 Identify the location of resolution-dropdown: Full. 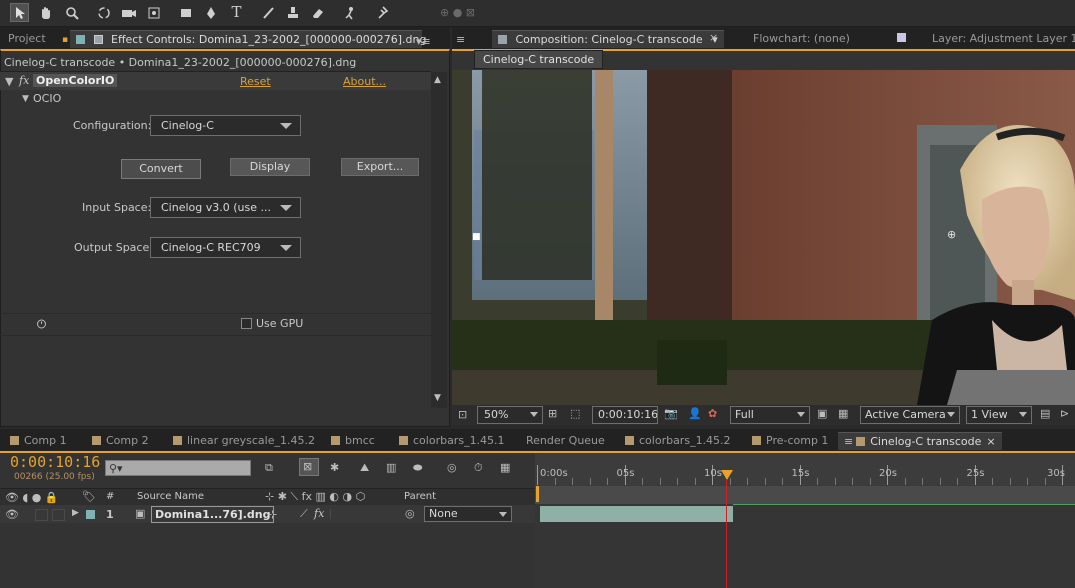
(770, 415).